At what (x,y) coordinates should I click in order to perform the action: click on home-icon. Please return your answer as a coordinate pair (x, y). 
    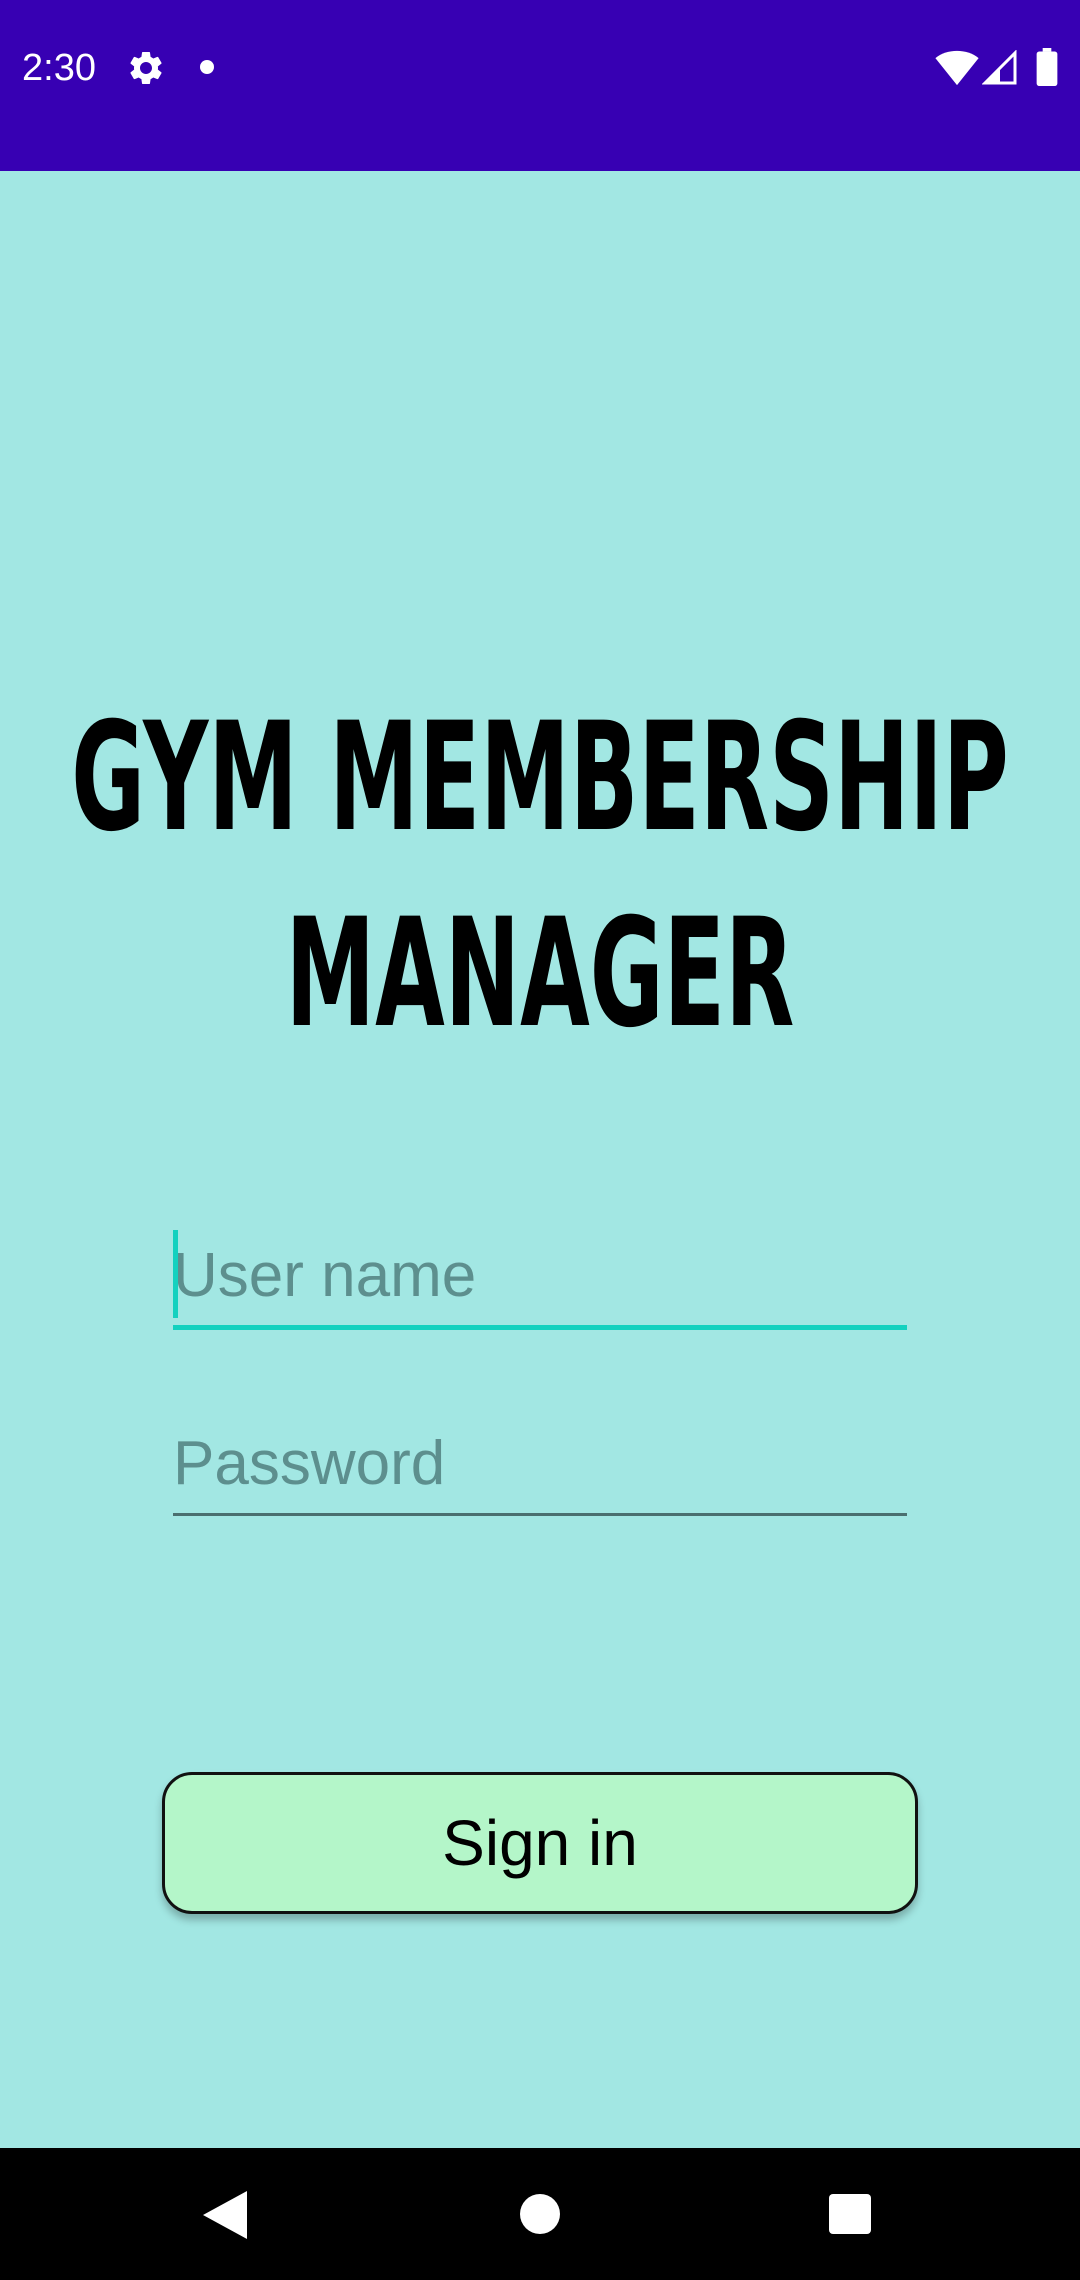
    Looking at the image, I should click on (540, 2214).